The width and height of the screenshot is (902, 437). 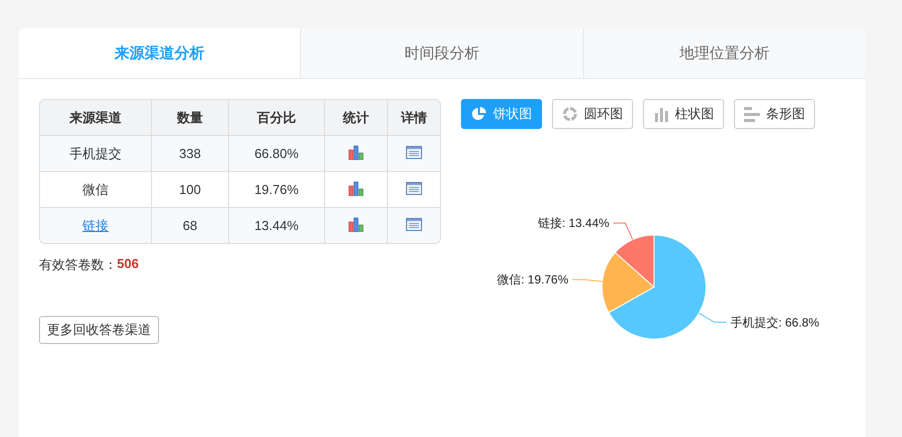 I want to click on chart-type-button: 条形图, so click(x=774, y=114).